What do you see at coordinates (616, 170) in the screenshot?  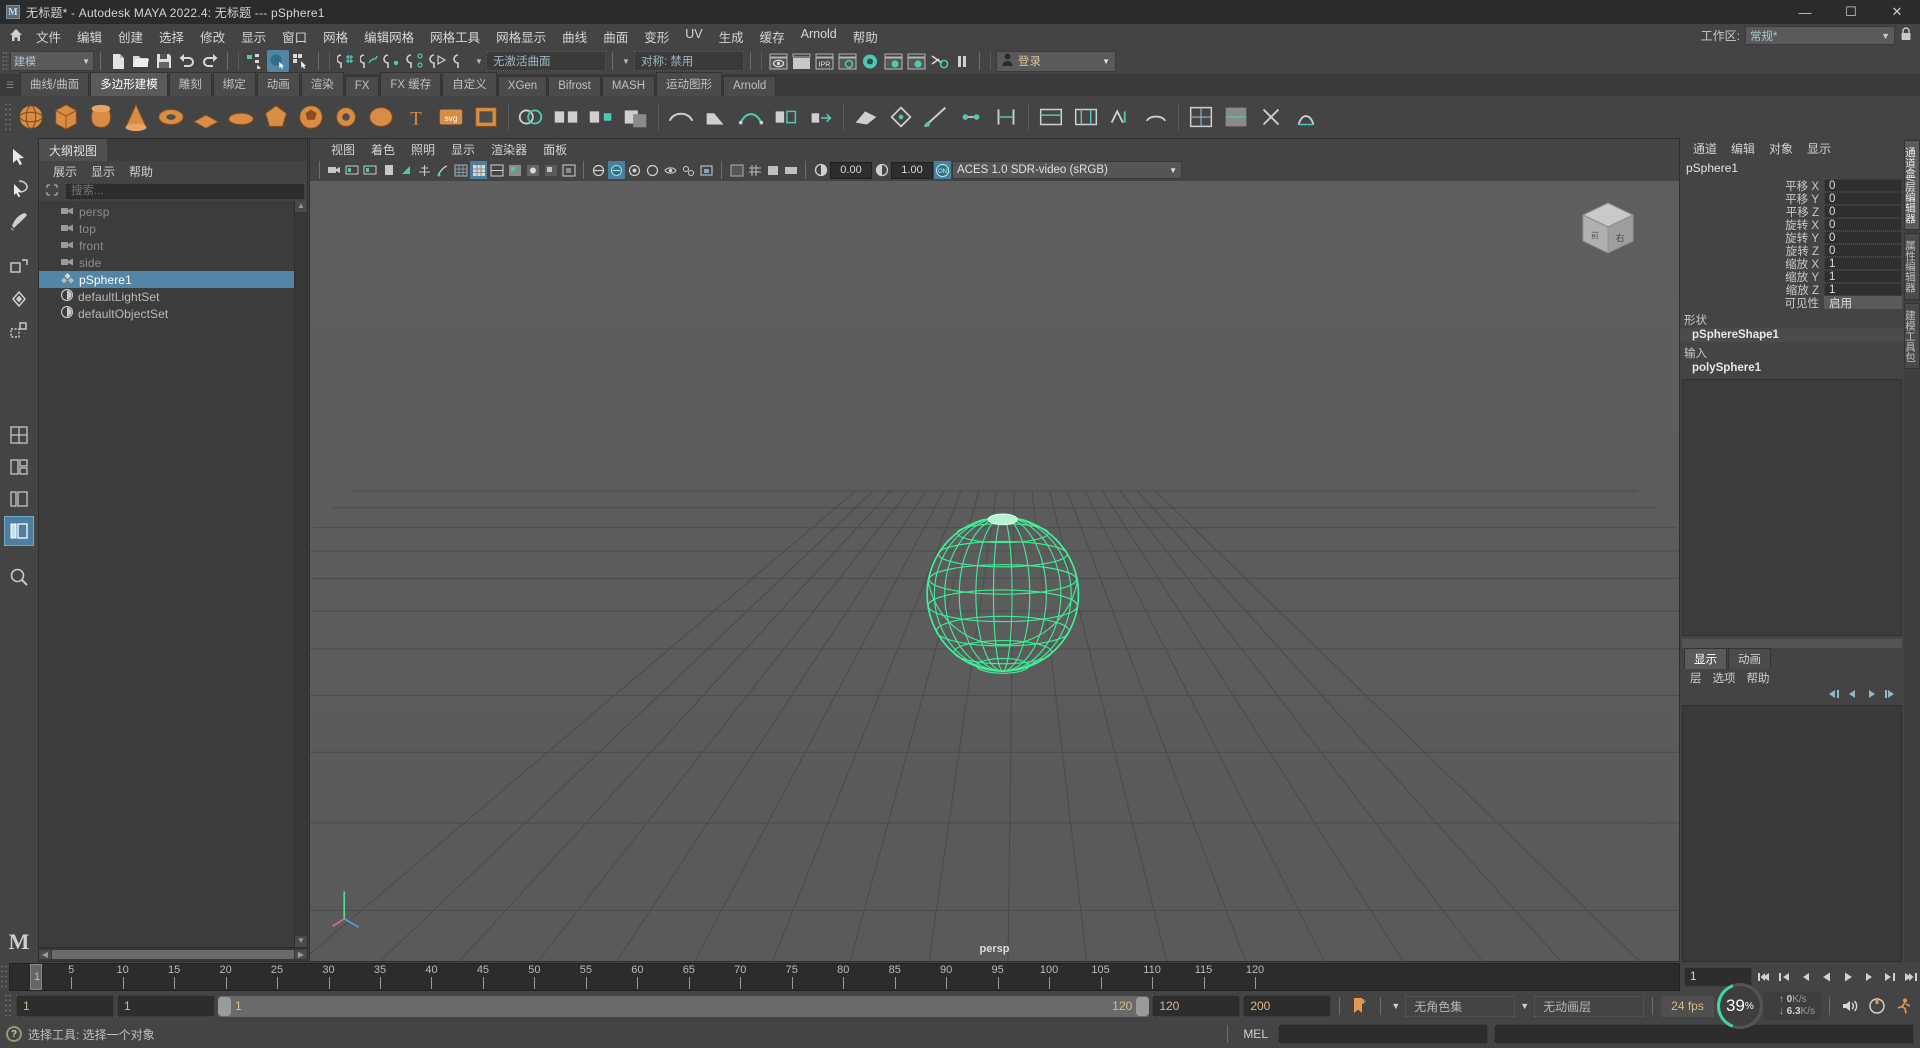 I see `anti-alias-icon` at bounding box center [616, 170].